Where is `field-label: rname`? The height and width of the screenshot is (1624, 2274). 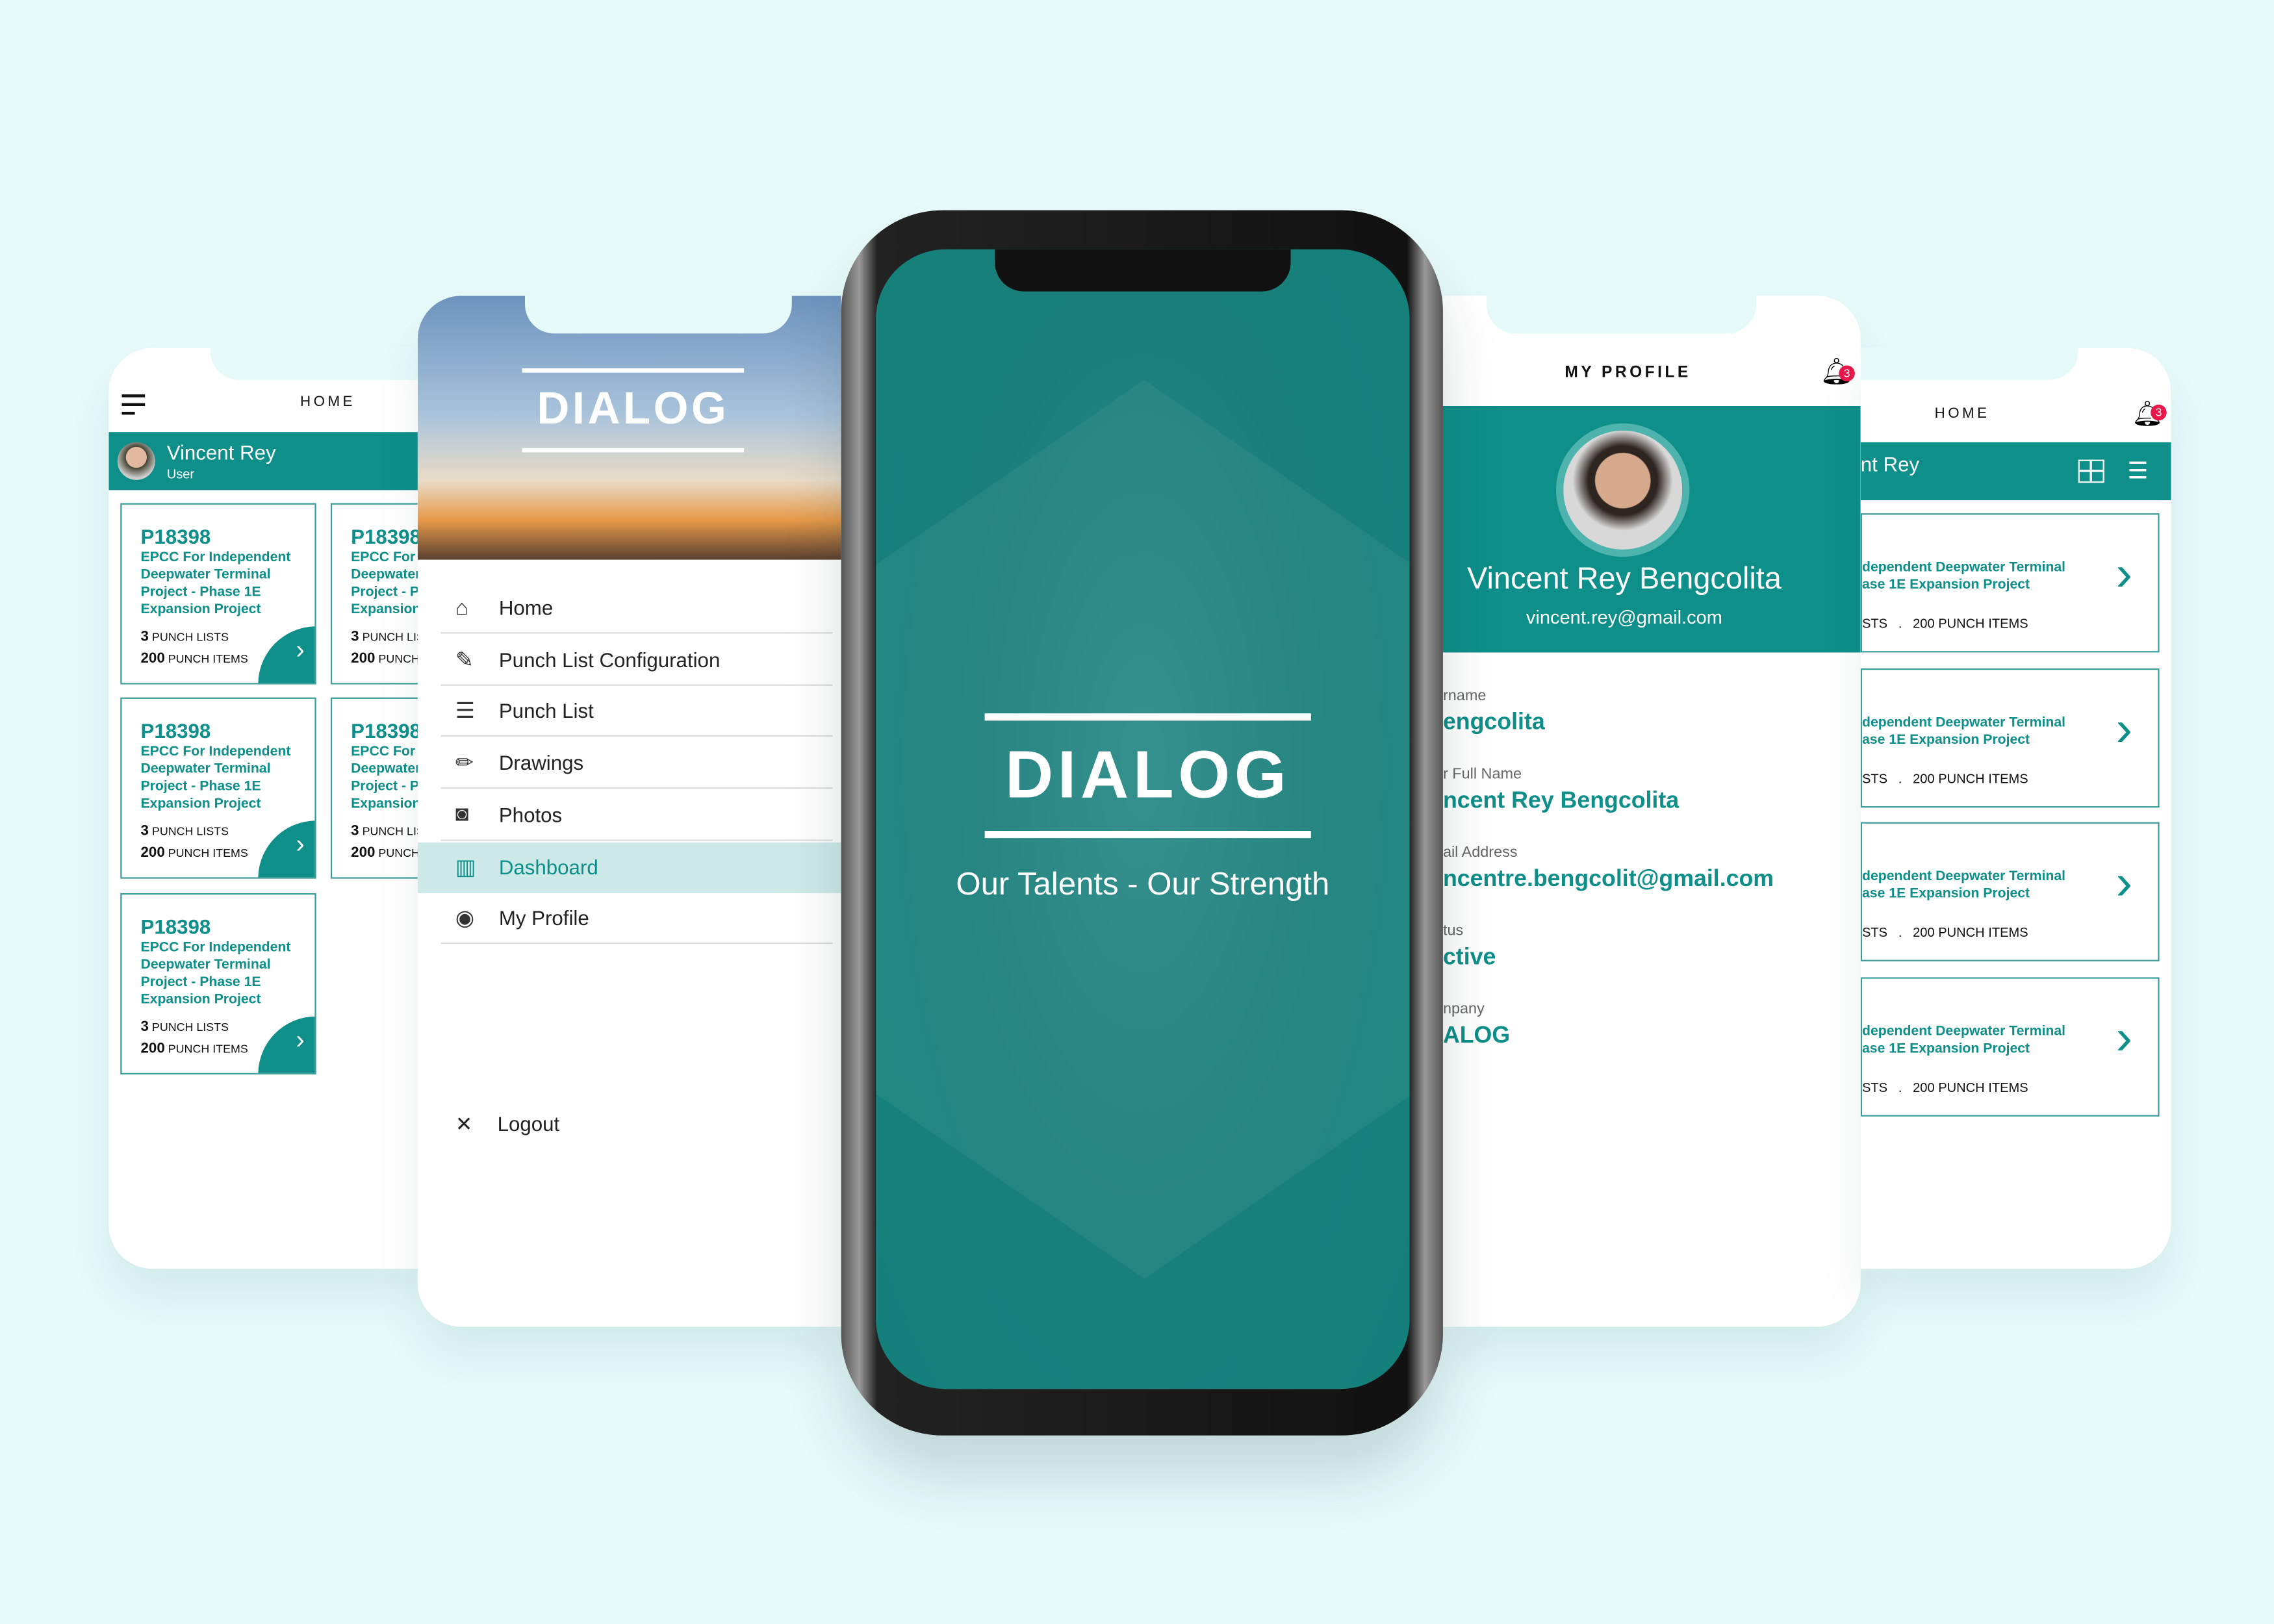 field-label: rname is located at coordinates (1464, 696).